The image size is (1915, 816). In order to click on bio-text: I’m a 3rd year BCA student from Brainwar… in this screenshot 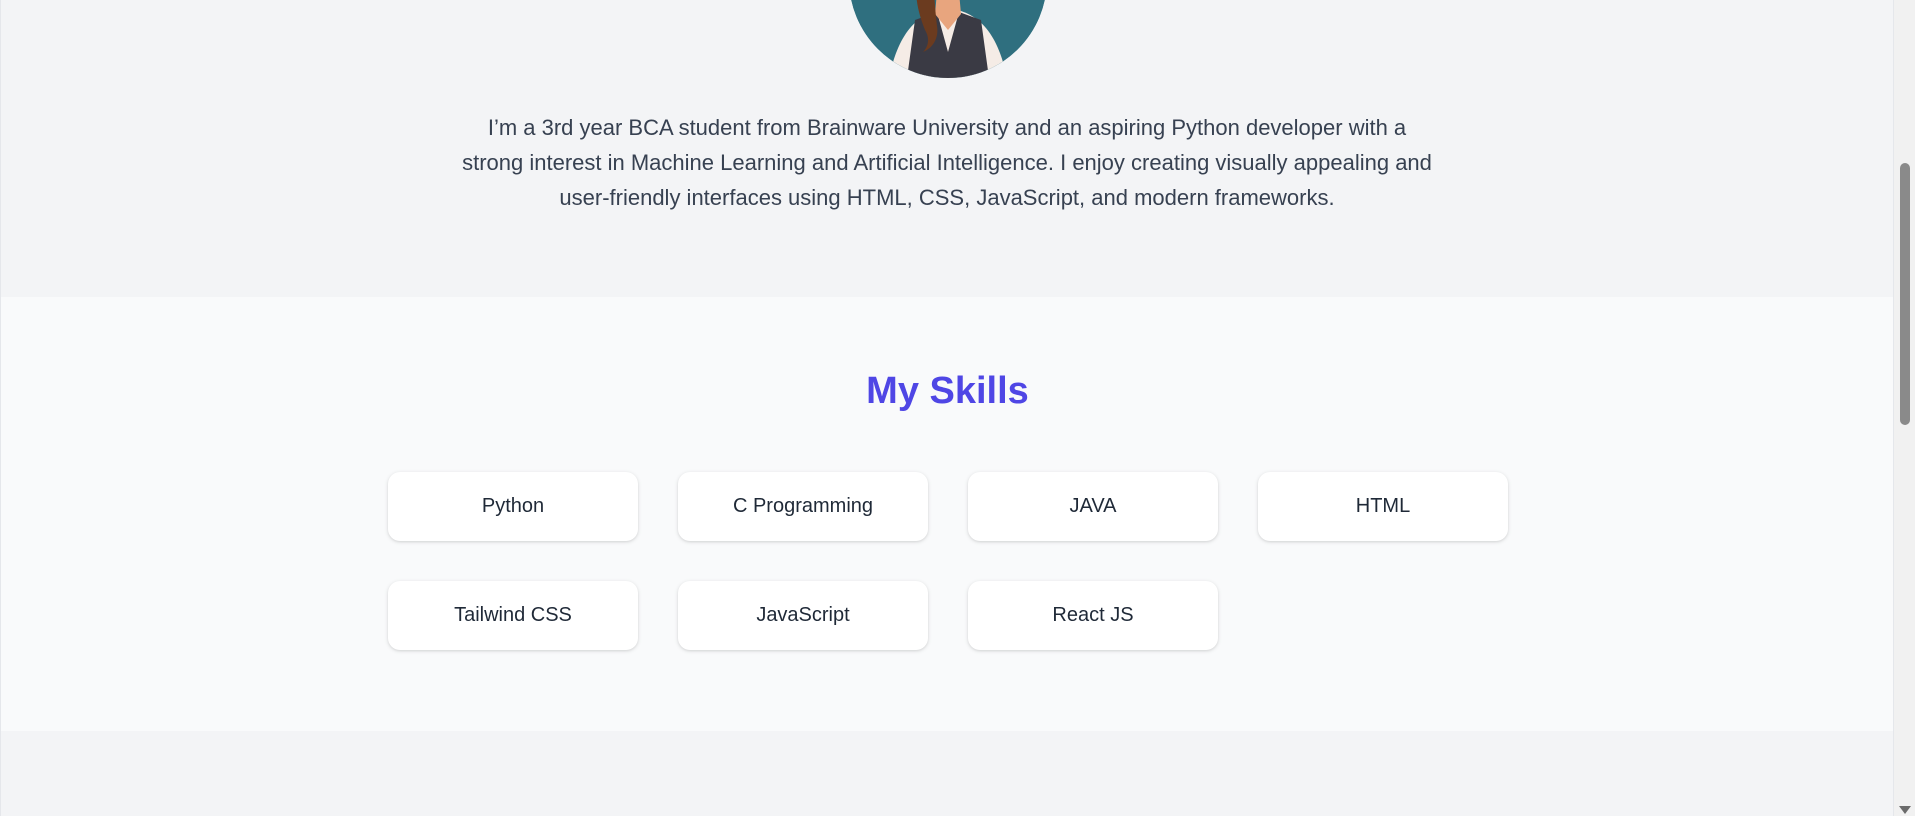, I will do `click(947, 162)`.